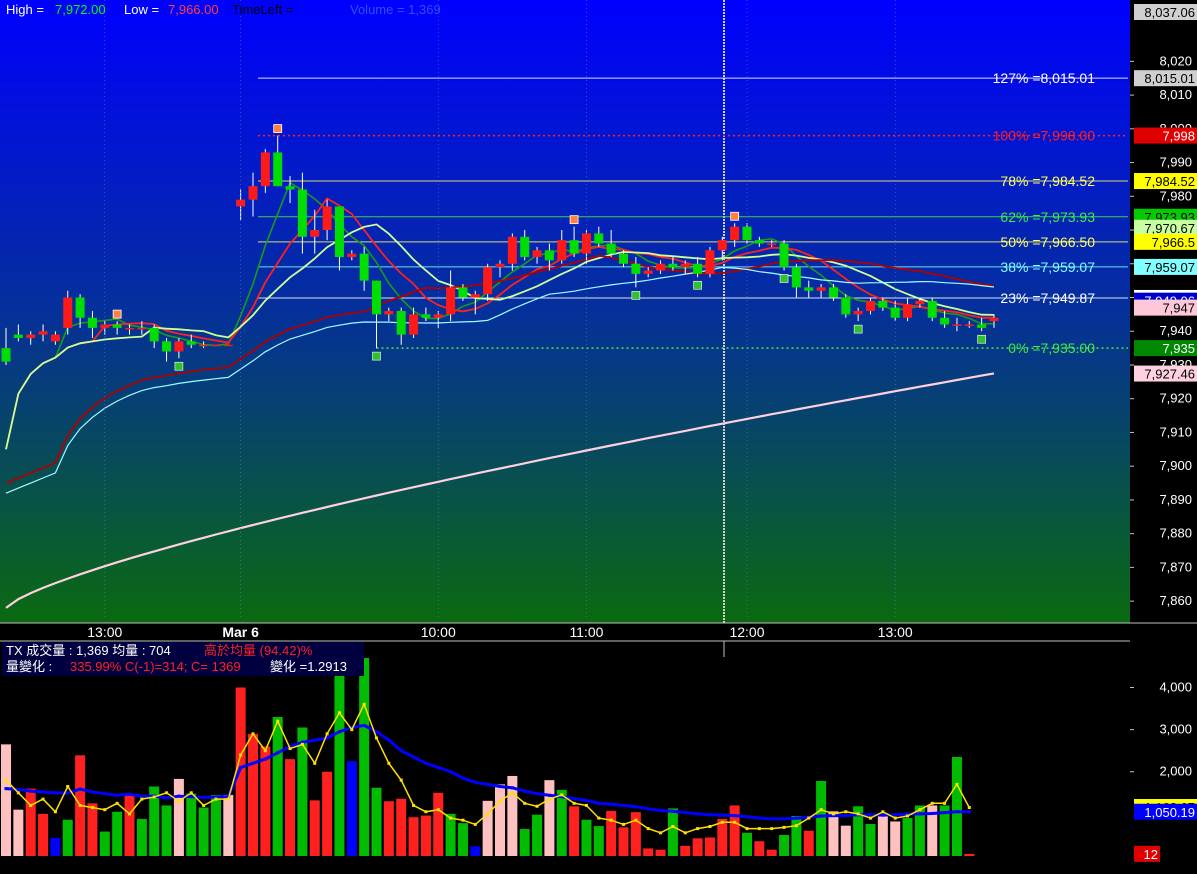 Image resolution: width=1197 pixels, height=874 pixels. Describe the element at coordinates (1047, 217) in the screenshot. I see `fib-label: 62% =7,973.93` at that location.